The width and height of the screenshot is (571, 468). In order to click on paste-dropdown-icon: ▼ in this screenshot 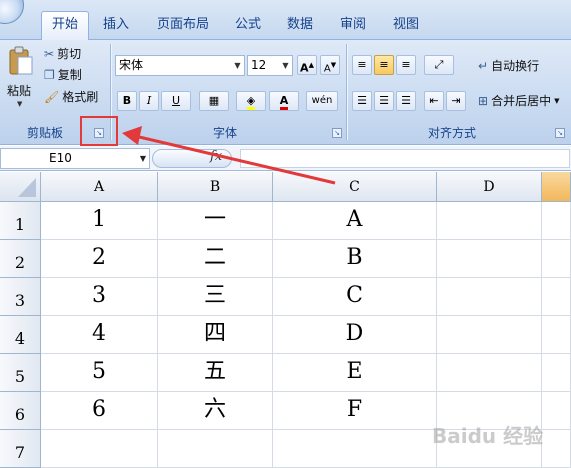, I will do `click(20, 104)`.